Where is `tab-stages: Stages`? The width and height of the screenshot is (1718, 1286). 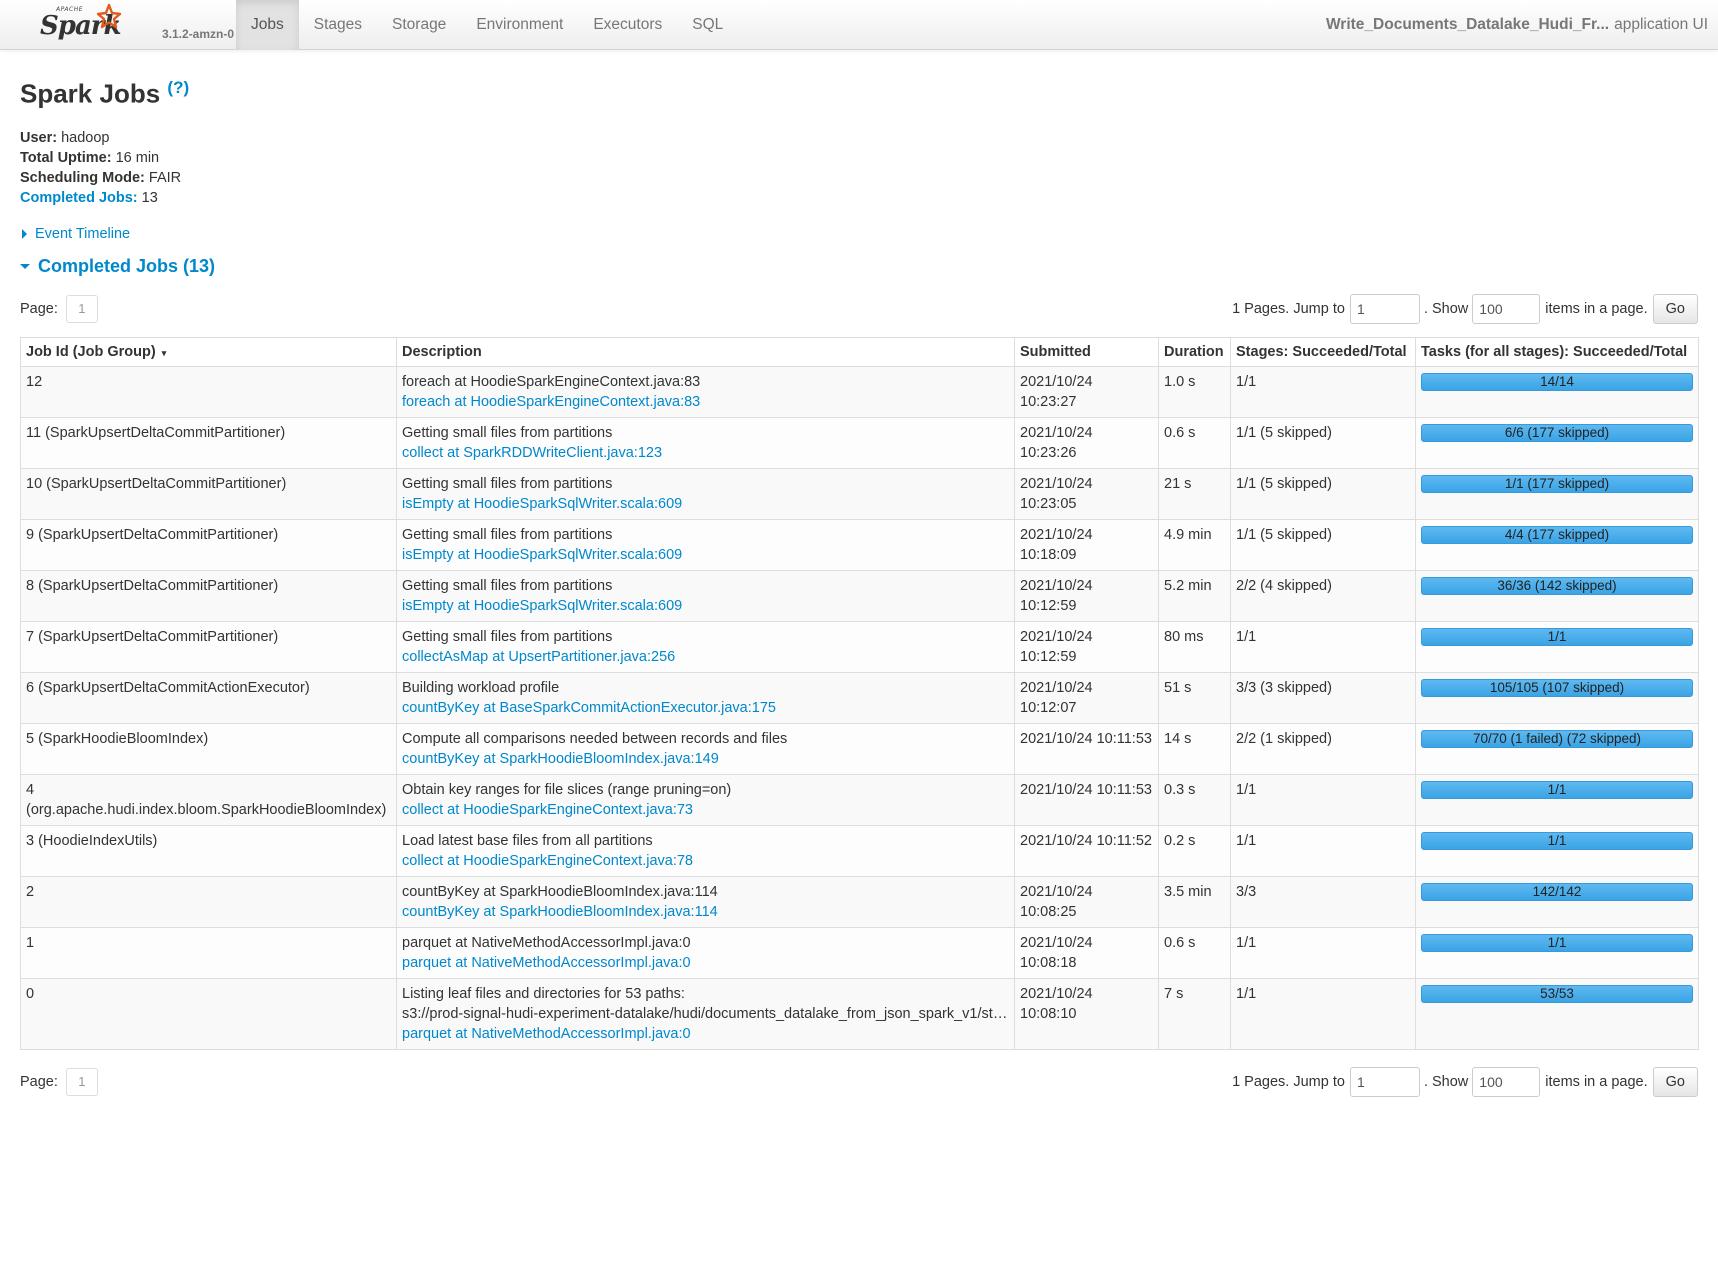
tab-stages: Stages is located at coordinates (338, 25).